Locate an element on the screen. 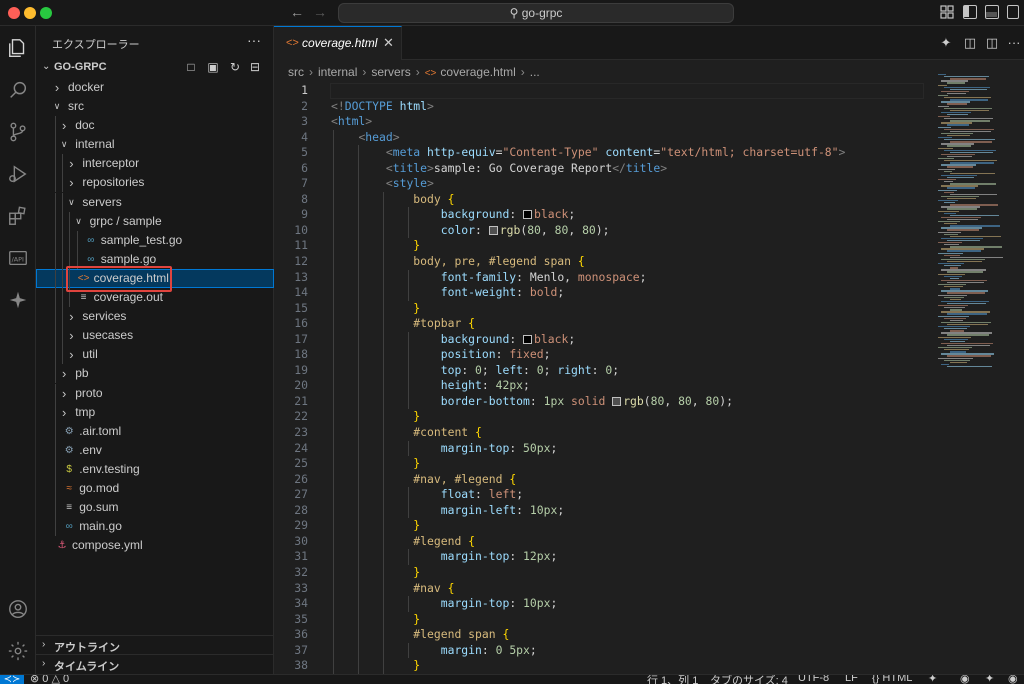 This screenshot has width=1024, height=684. cursor-position: 行 1、列 1 is located at coordinates (672, 679).